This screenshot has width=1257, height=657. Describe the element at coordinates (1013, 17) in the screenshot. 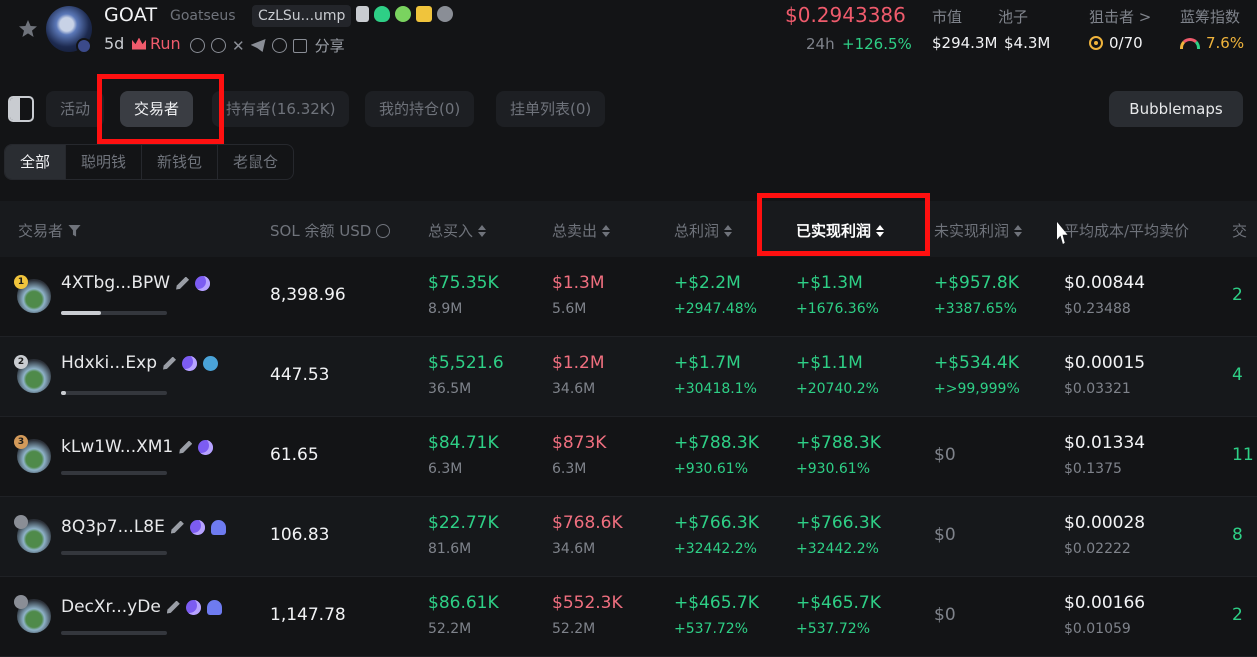

I see `pool-label: 池子` at that location.